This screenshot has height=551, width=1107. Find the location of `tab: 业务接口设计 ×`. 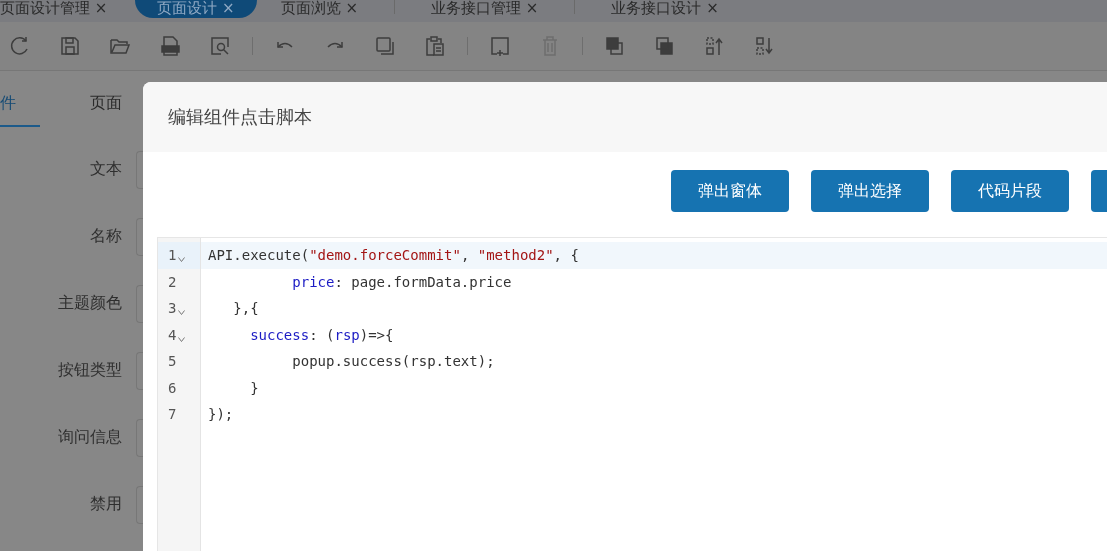

tab: 业务接口设计 × is located at coordinates (665, 9).